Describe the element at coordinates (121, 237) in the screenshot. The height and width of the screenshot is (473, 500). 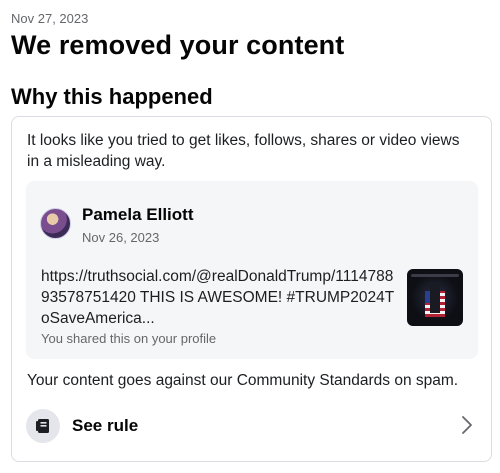
I see `post-date: Nov 26, 2023` at that location.